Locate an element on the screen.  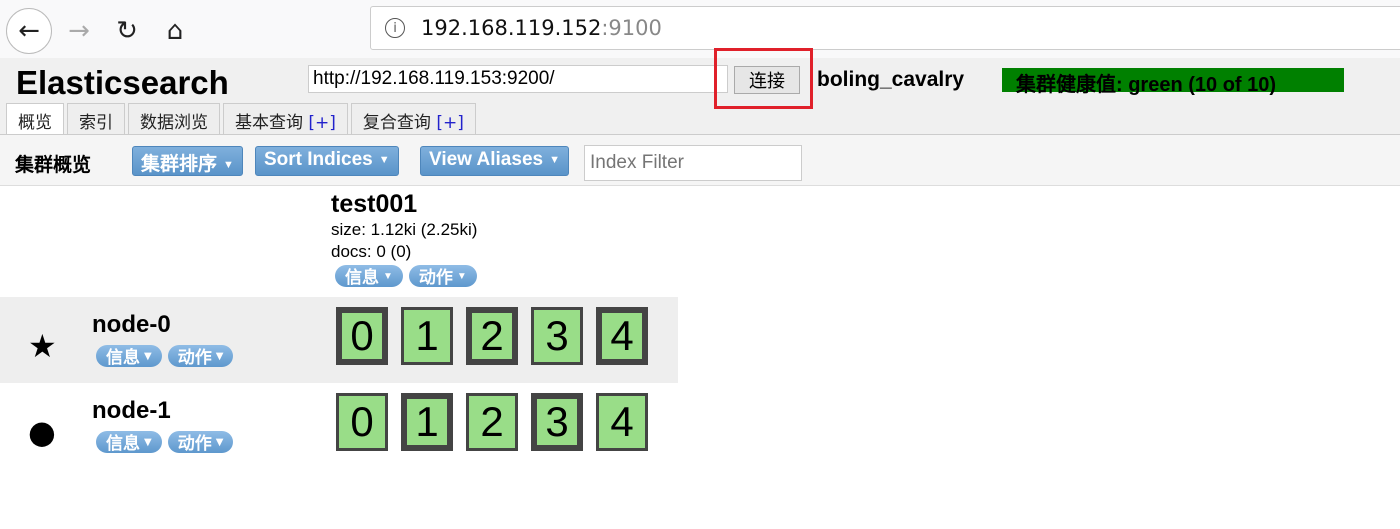
tab-overview: 概览 is located at coordinates (35, 118).